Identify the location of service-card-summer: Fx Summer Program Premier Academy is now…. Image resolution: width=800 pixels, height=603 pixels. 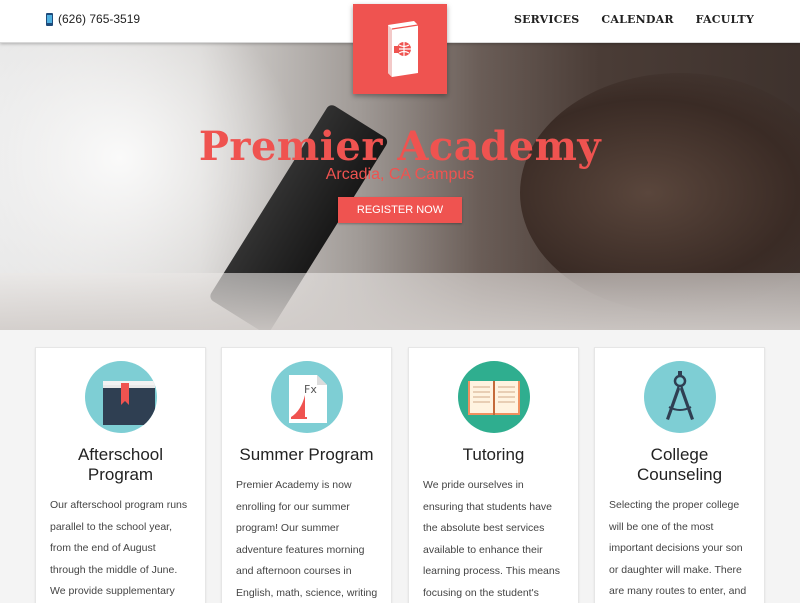
(306, 475).